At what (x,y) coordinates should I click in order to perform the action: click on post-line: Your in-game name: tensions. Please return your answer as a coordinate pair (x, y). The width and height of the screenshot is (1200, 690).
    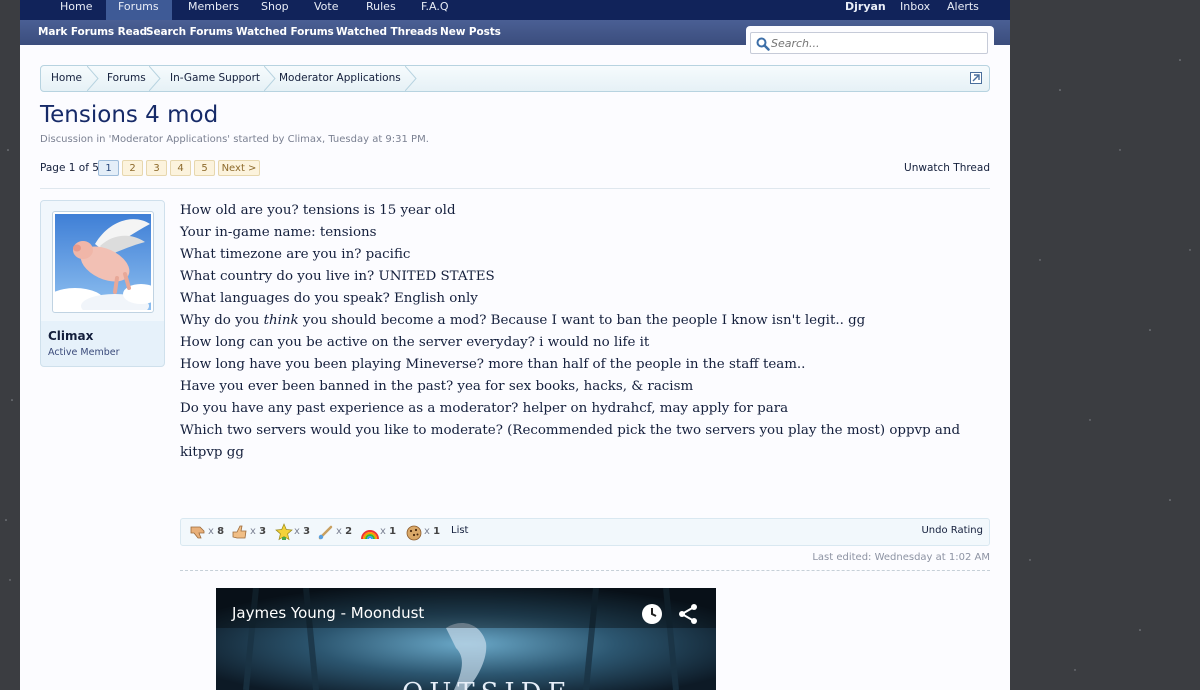
    Looking at the image, I should click on (278, 232).